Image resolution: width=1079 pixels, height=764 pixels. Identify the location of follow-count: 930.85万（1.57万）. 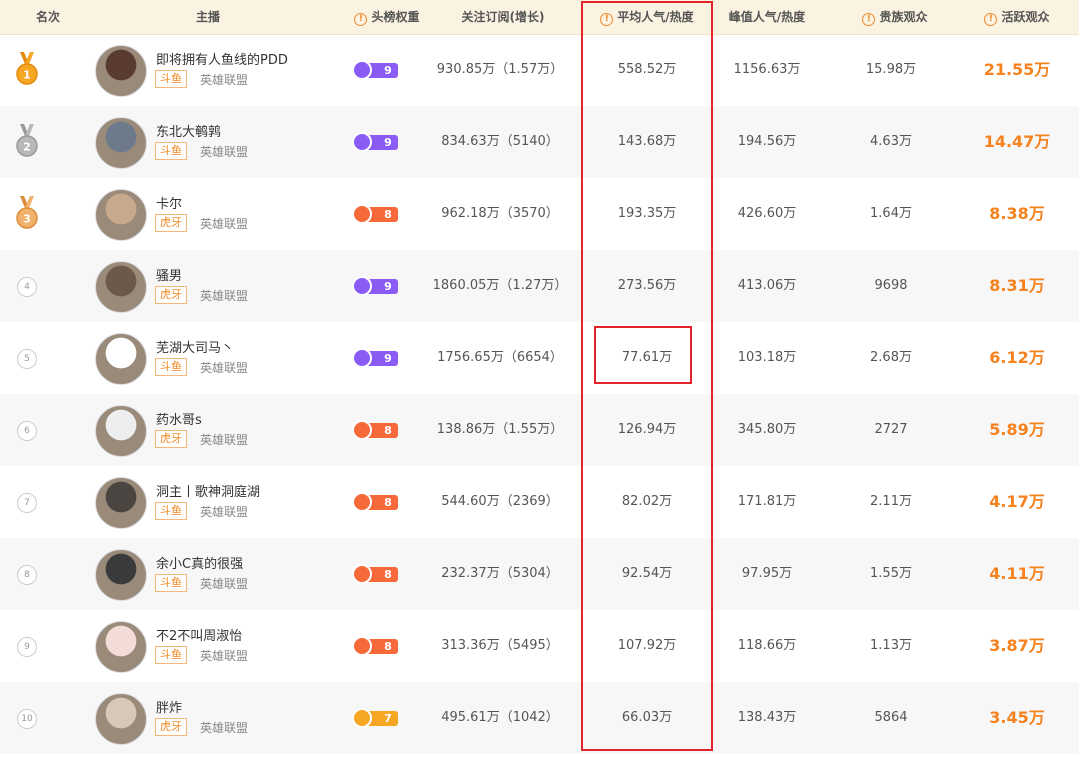
(500, 69).